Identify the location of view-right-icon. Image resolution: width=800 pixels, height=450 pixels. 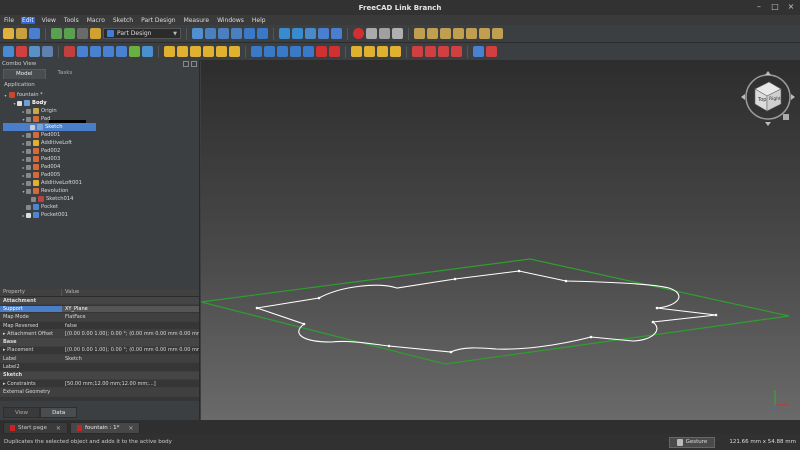
(458, 33).